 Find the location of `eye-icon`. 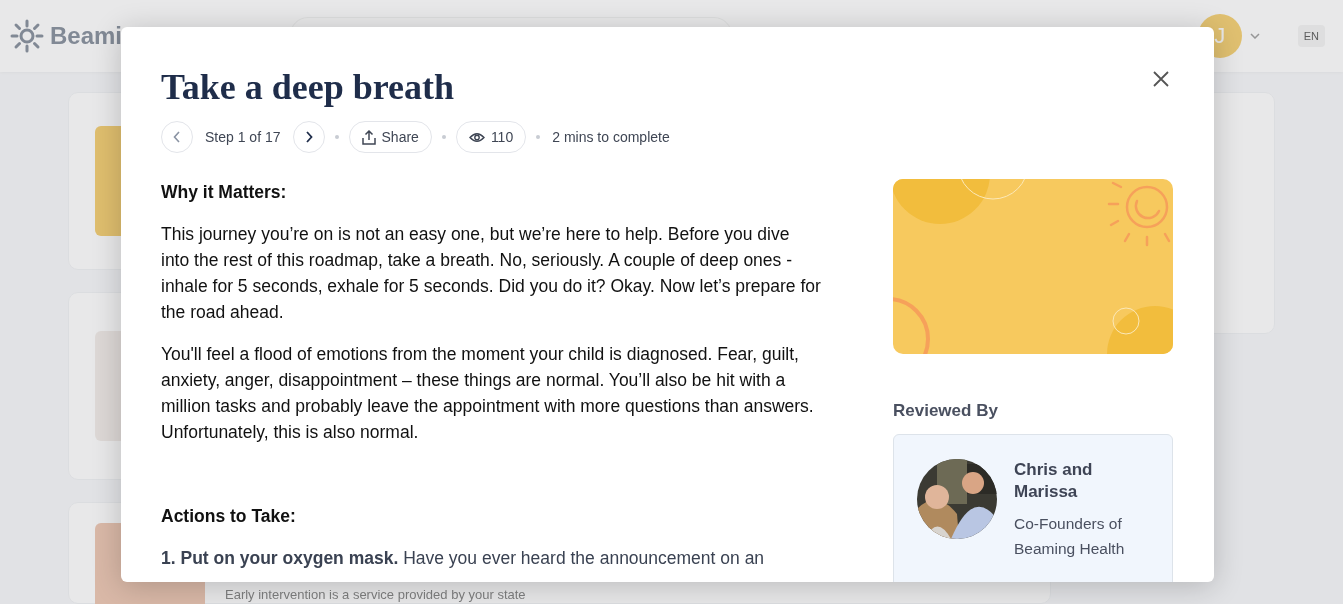

eye-icon is located at coordinates (476, 137).